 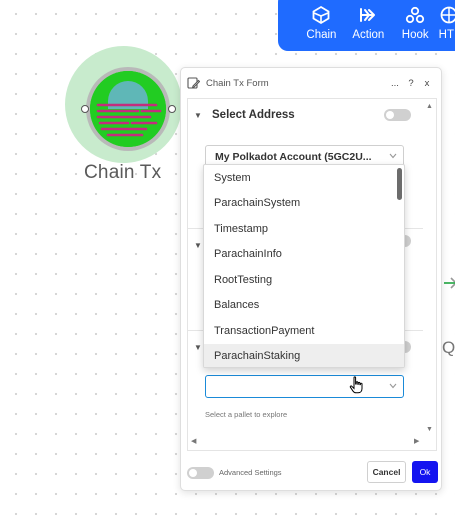 What do you see at coordinates (425, 472) in the screenshot?
I see `ok-button: Ok` at bounding box center [425, 472].